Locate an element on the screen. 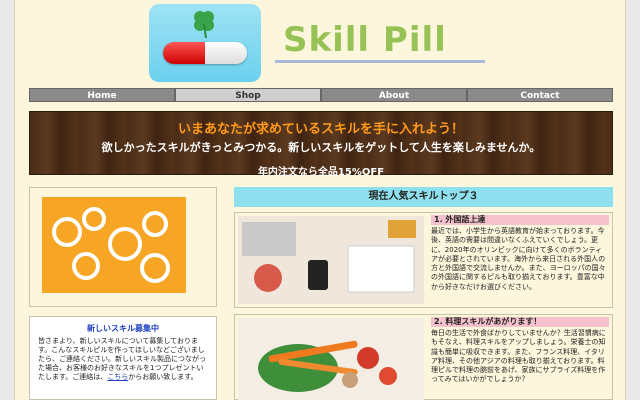  section-title: 現在人気スキルトップ３ is located at coordinates (423, 197).